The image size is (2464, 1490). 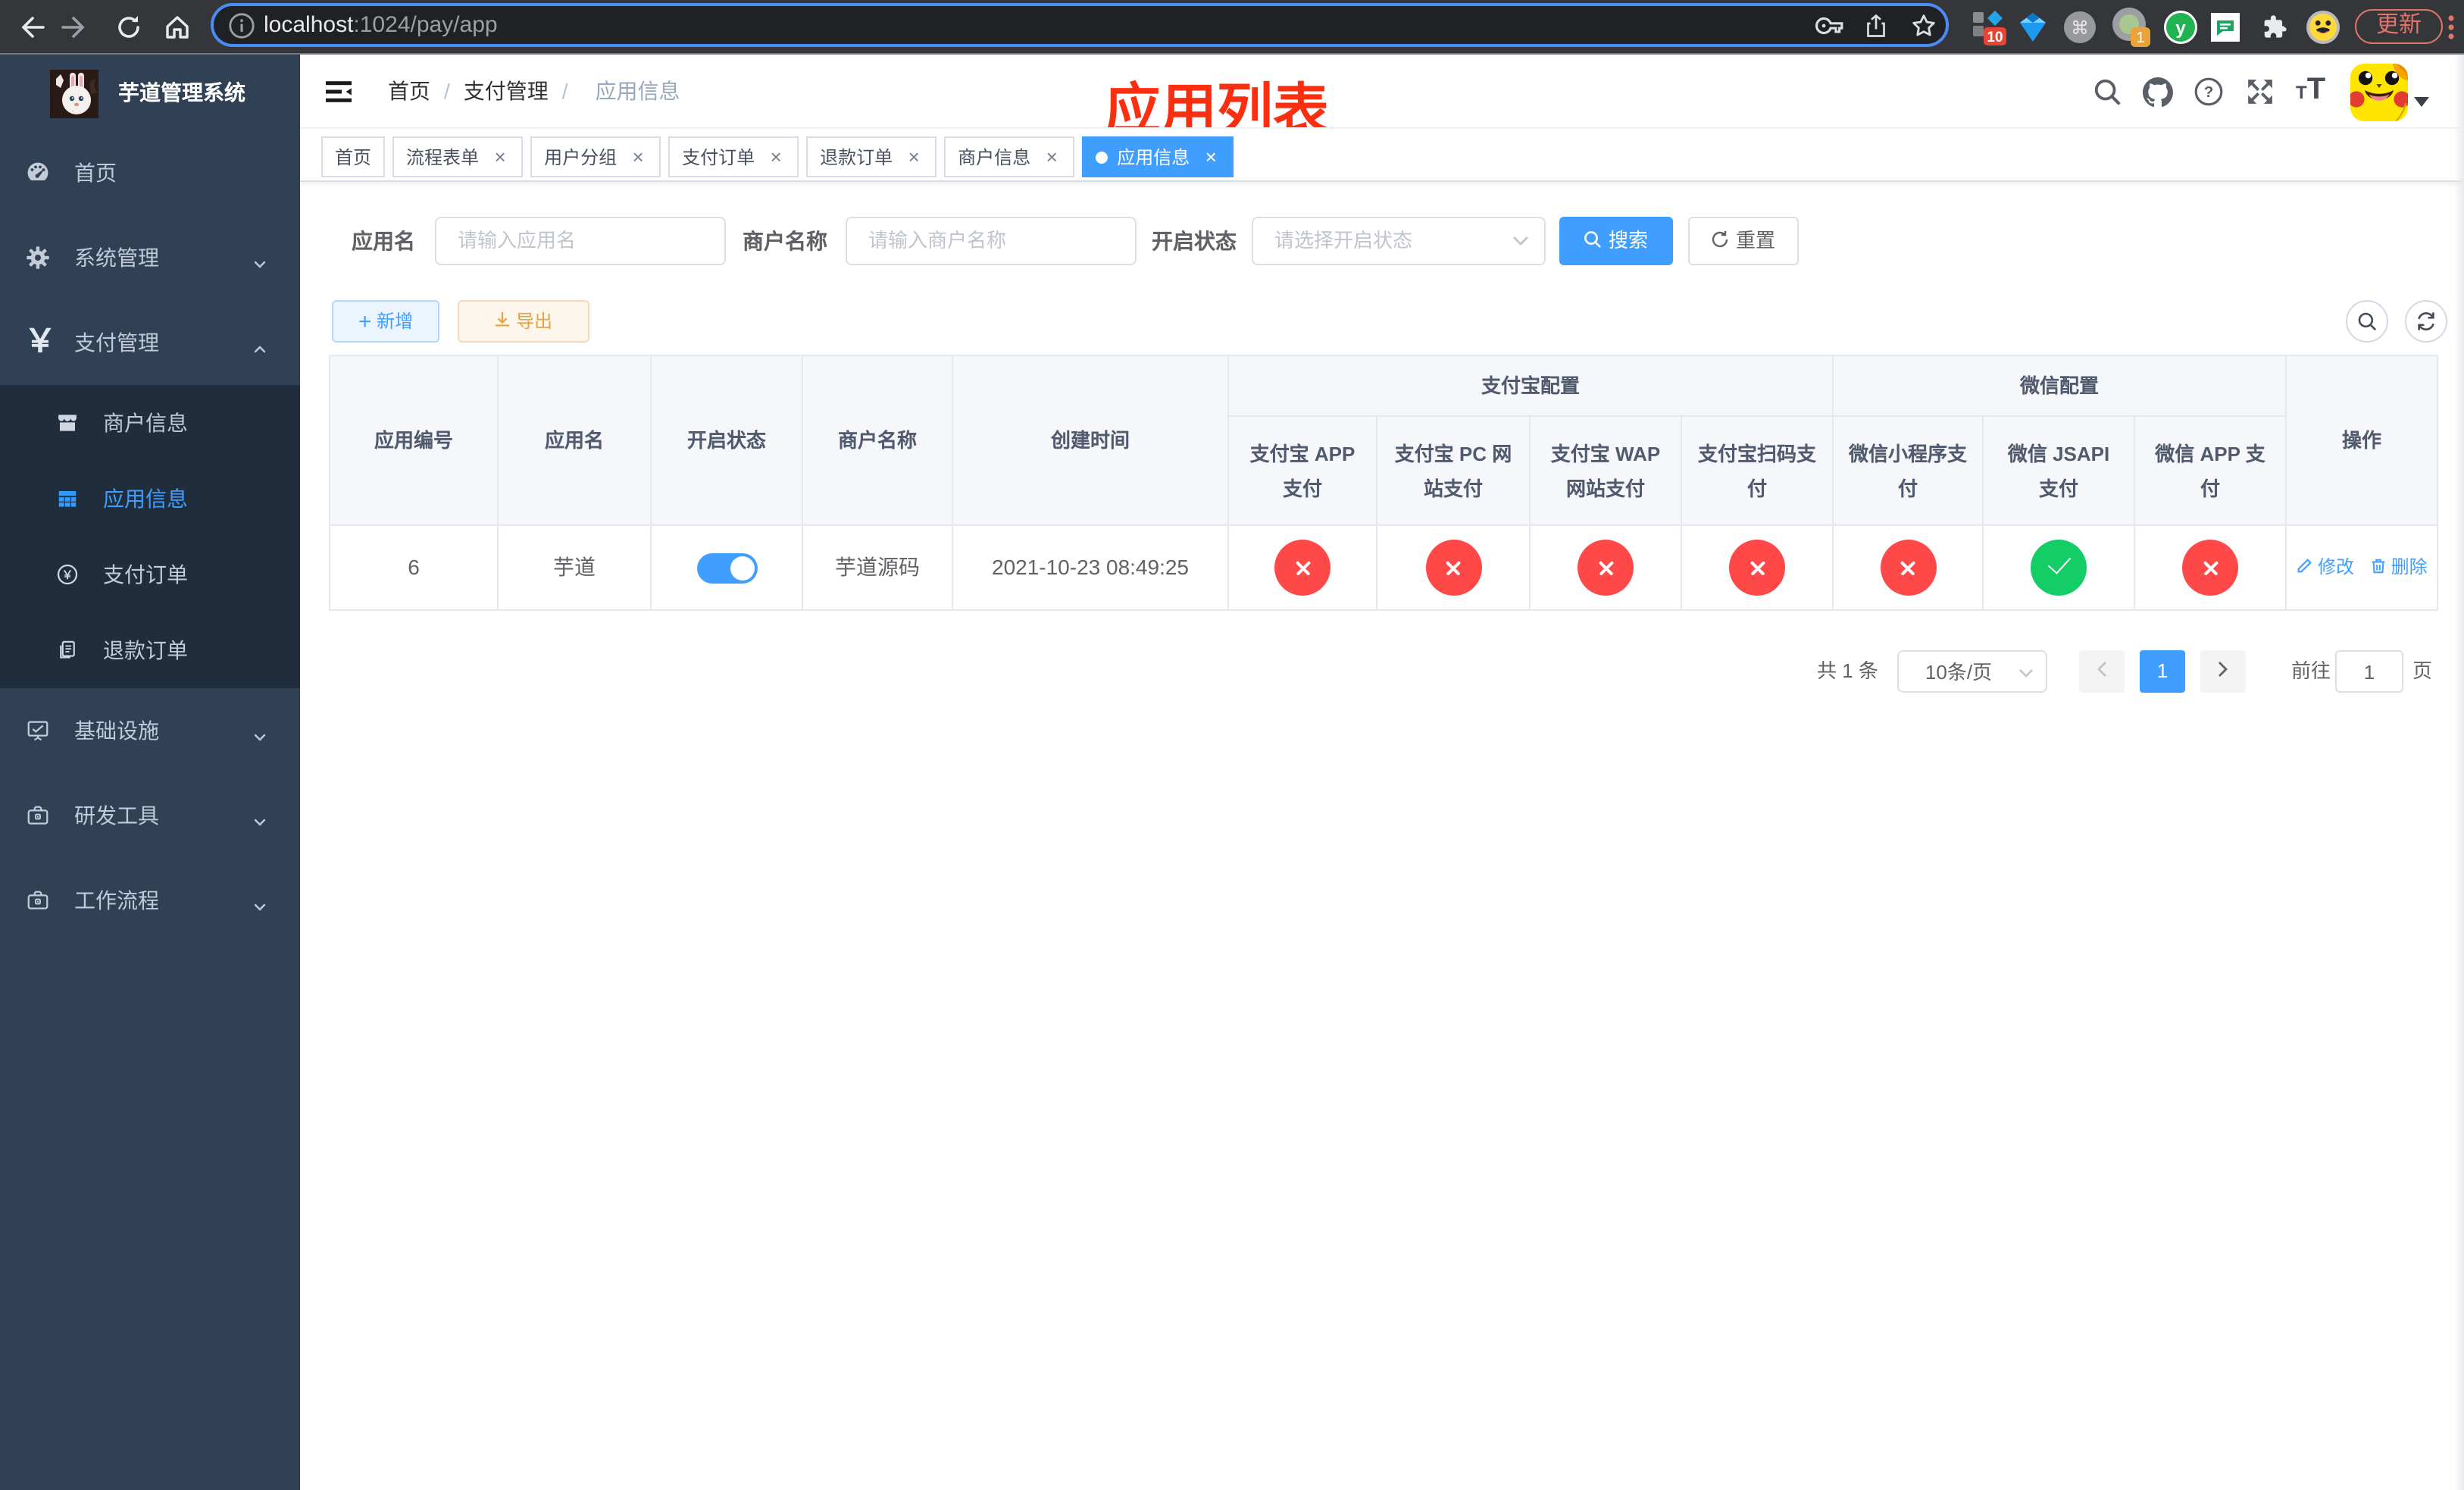 What do you see at coordinates (1995, 37) in the screenshot?
I see `svg-text: 10` at bounding box center [1995, 37].